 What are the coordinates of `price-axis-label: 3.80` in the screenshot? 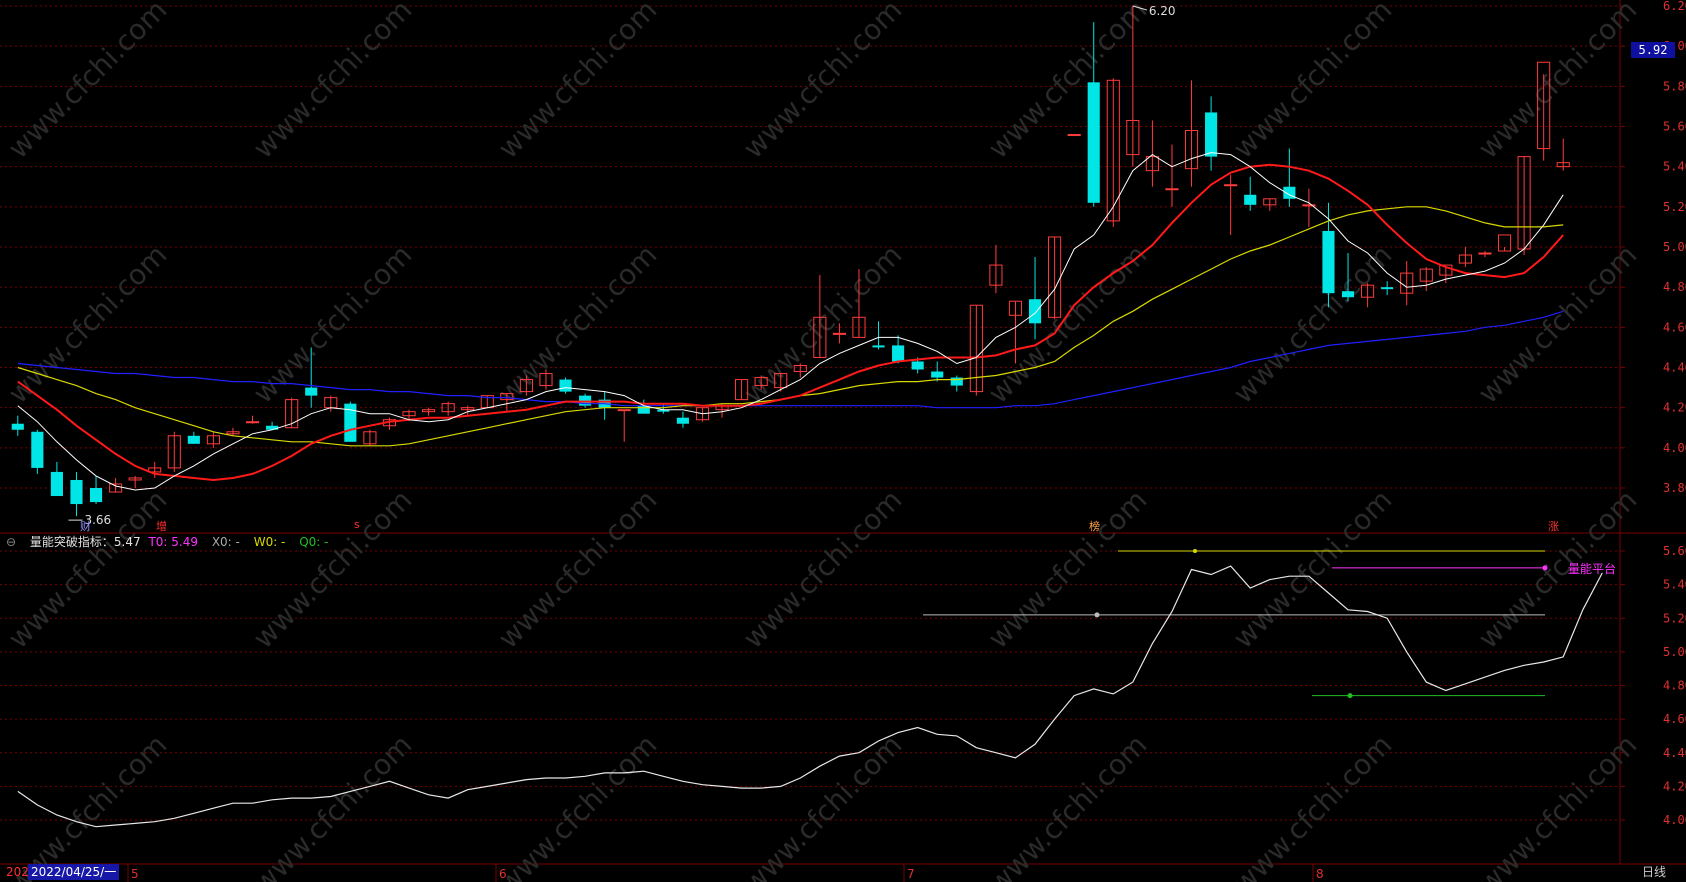 It's located at (1674, 488).